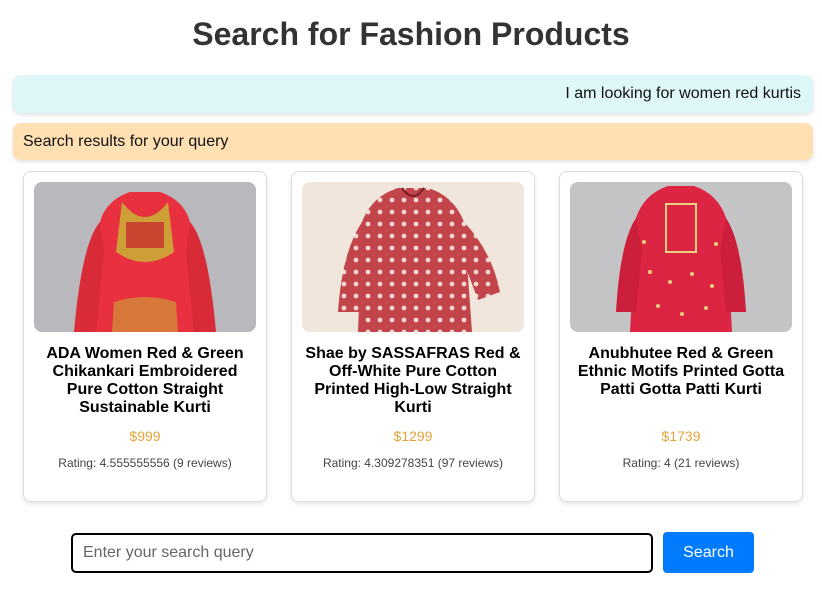  What do you see at coordinates (413, 463) in the screenshot?
I see `product-rating: Rating: 4.309278351 (97 reviews)` at bounding box center [413, 463].